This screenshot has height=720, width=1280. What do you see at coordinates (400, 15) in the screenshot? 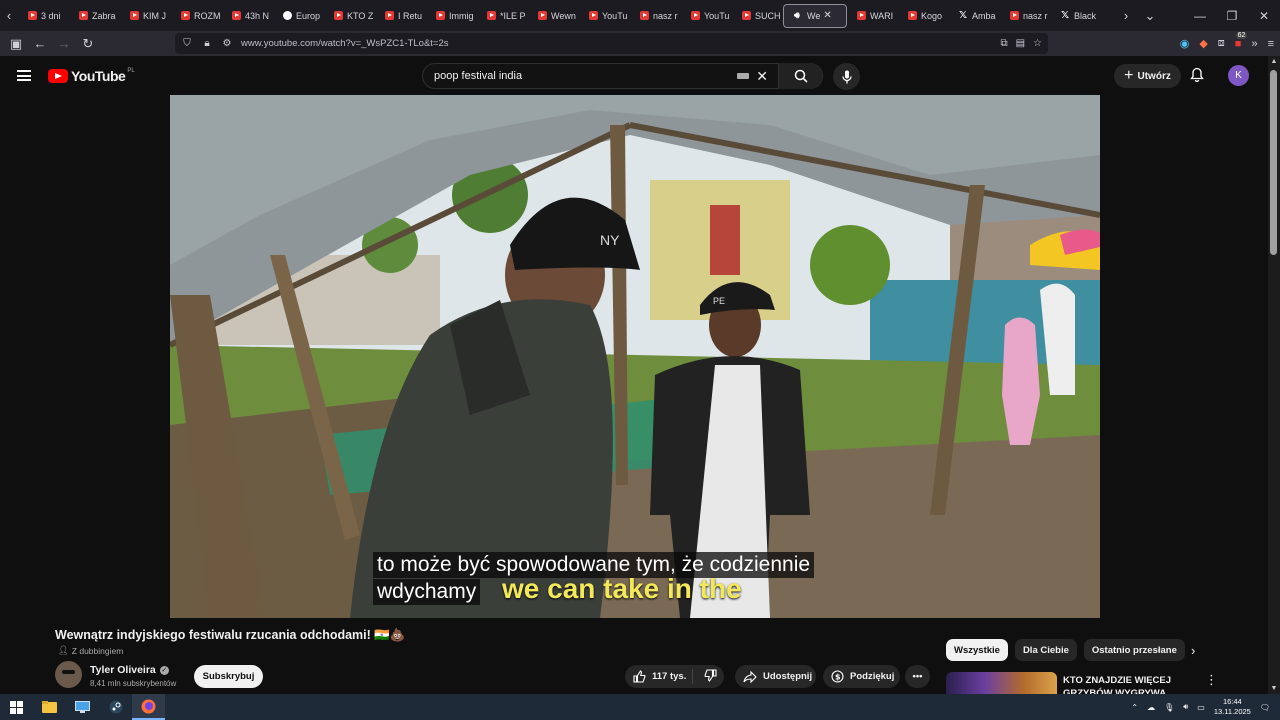
I see `browser-tab: I Retu` at bounding box center [400, 15].